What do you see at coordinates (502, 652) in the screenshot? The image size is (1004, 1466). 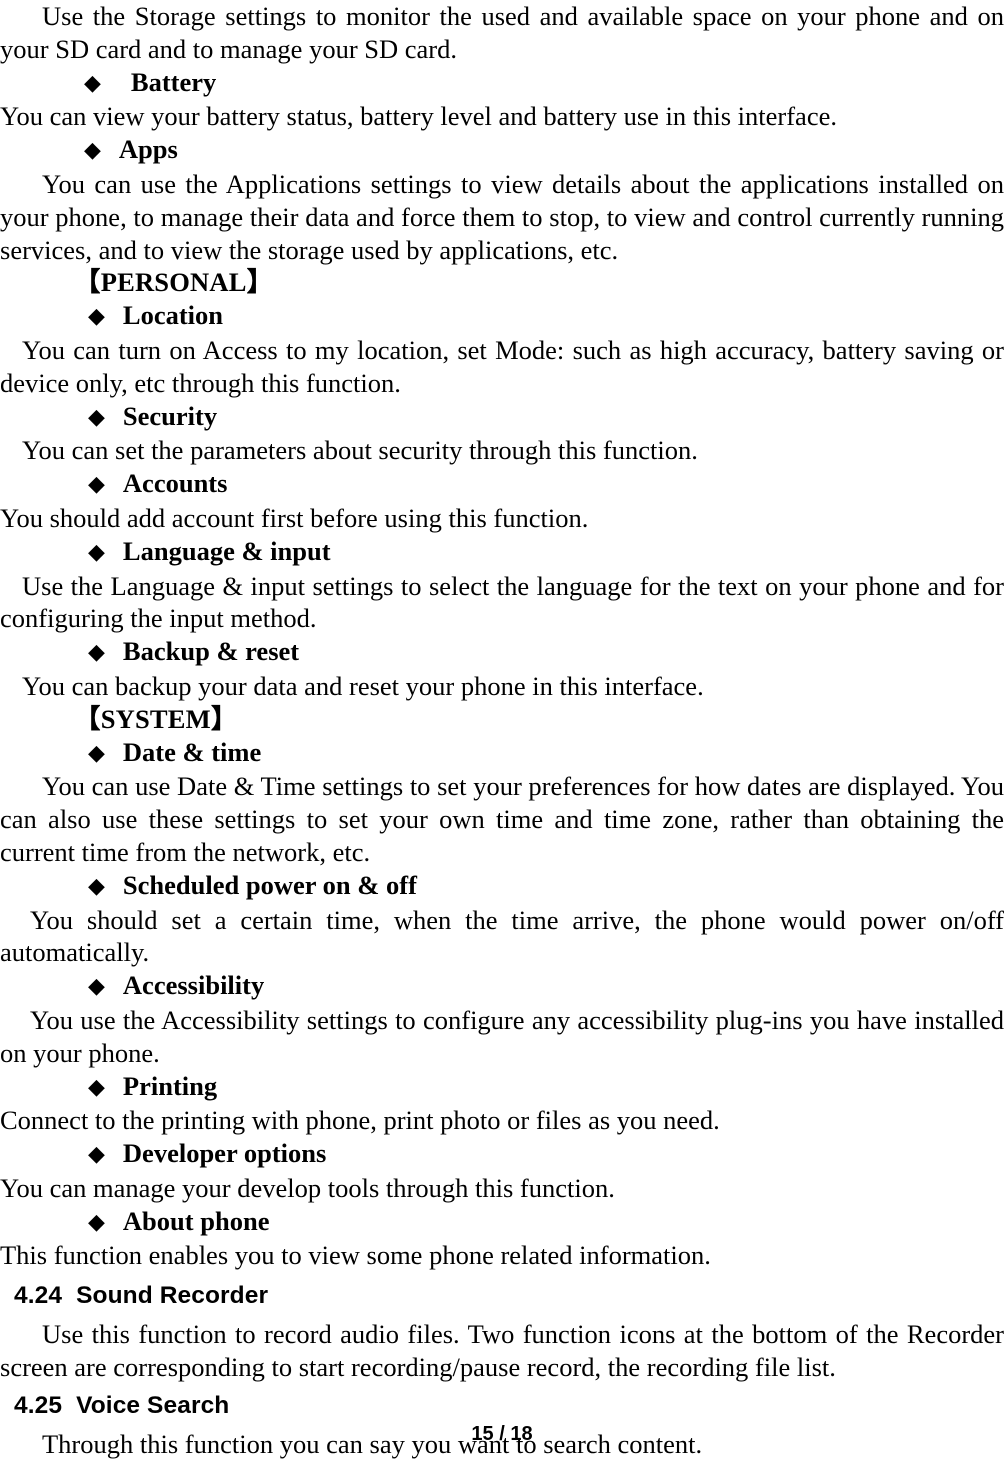 I see `bullet-item-backup-reset: ◆ Backup & reset` at bounding box center [502, 652].